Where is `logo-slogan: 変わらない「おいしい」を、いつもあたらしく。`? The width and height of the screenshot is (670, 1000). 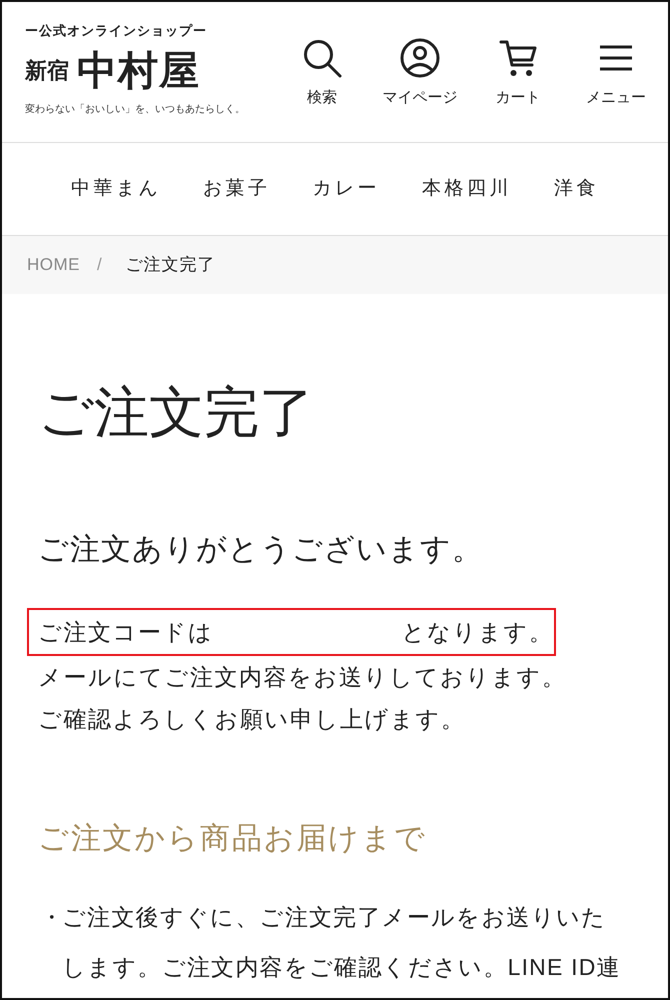 logo-slogan: 変わらない「おいしい」を、いつもあたらしく。 is located at coordinates (135, 110).